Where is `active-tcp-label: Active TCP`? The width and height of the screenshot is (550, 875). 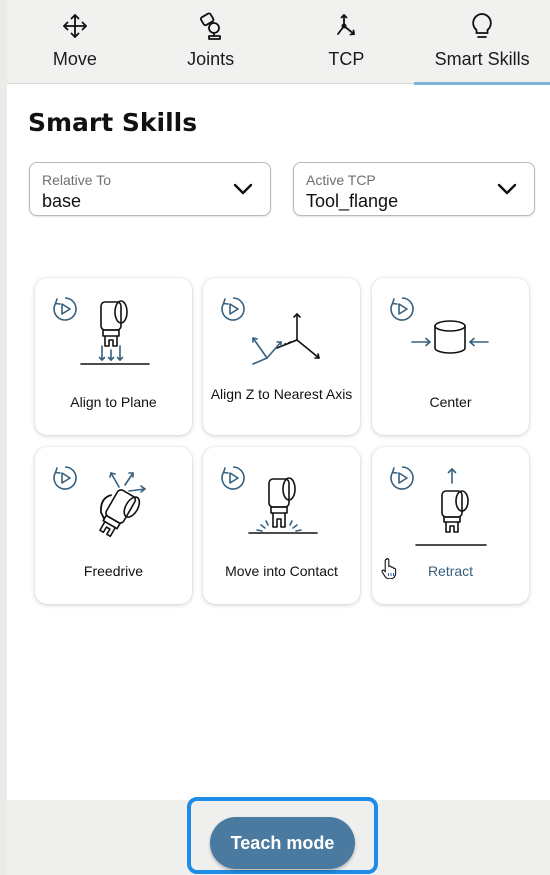
active-tcp-label: Active TCP is located at coordinates (341, 180).